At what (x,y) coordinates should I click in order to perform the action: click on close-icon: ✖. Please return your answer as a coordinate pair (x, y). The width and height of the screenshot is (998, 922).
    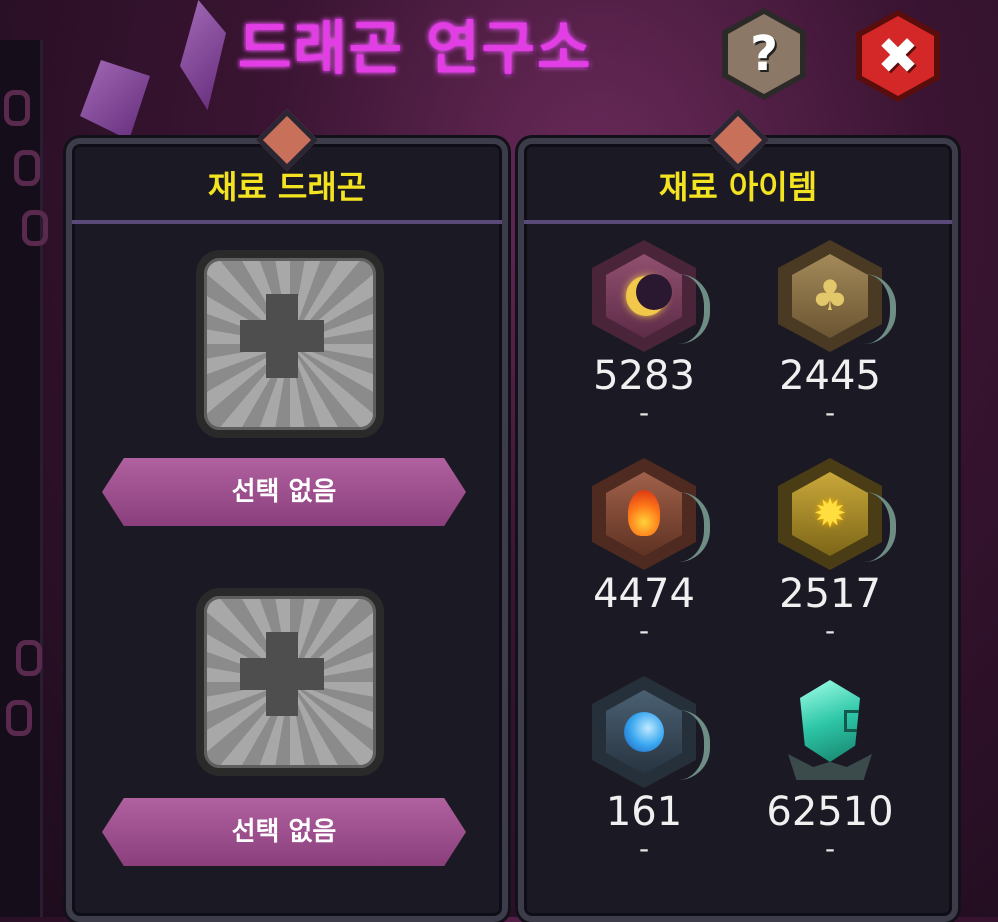
    Looking at the image, I should click on (898, 56).